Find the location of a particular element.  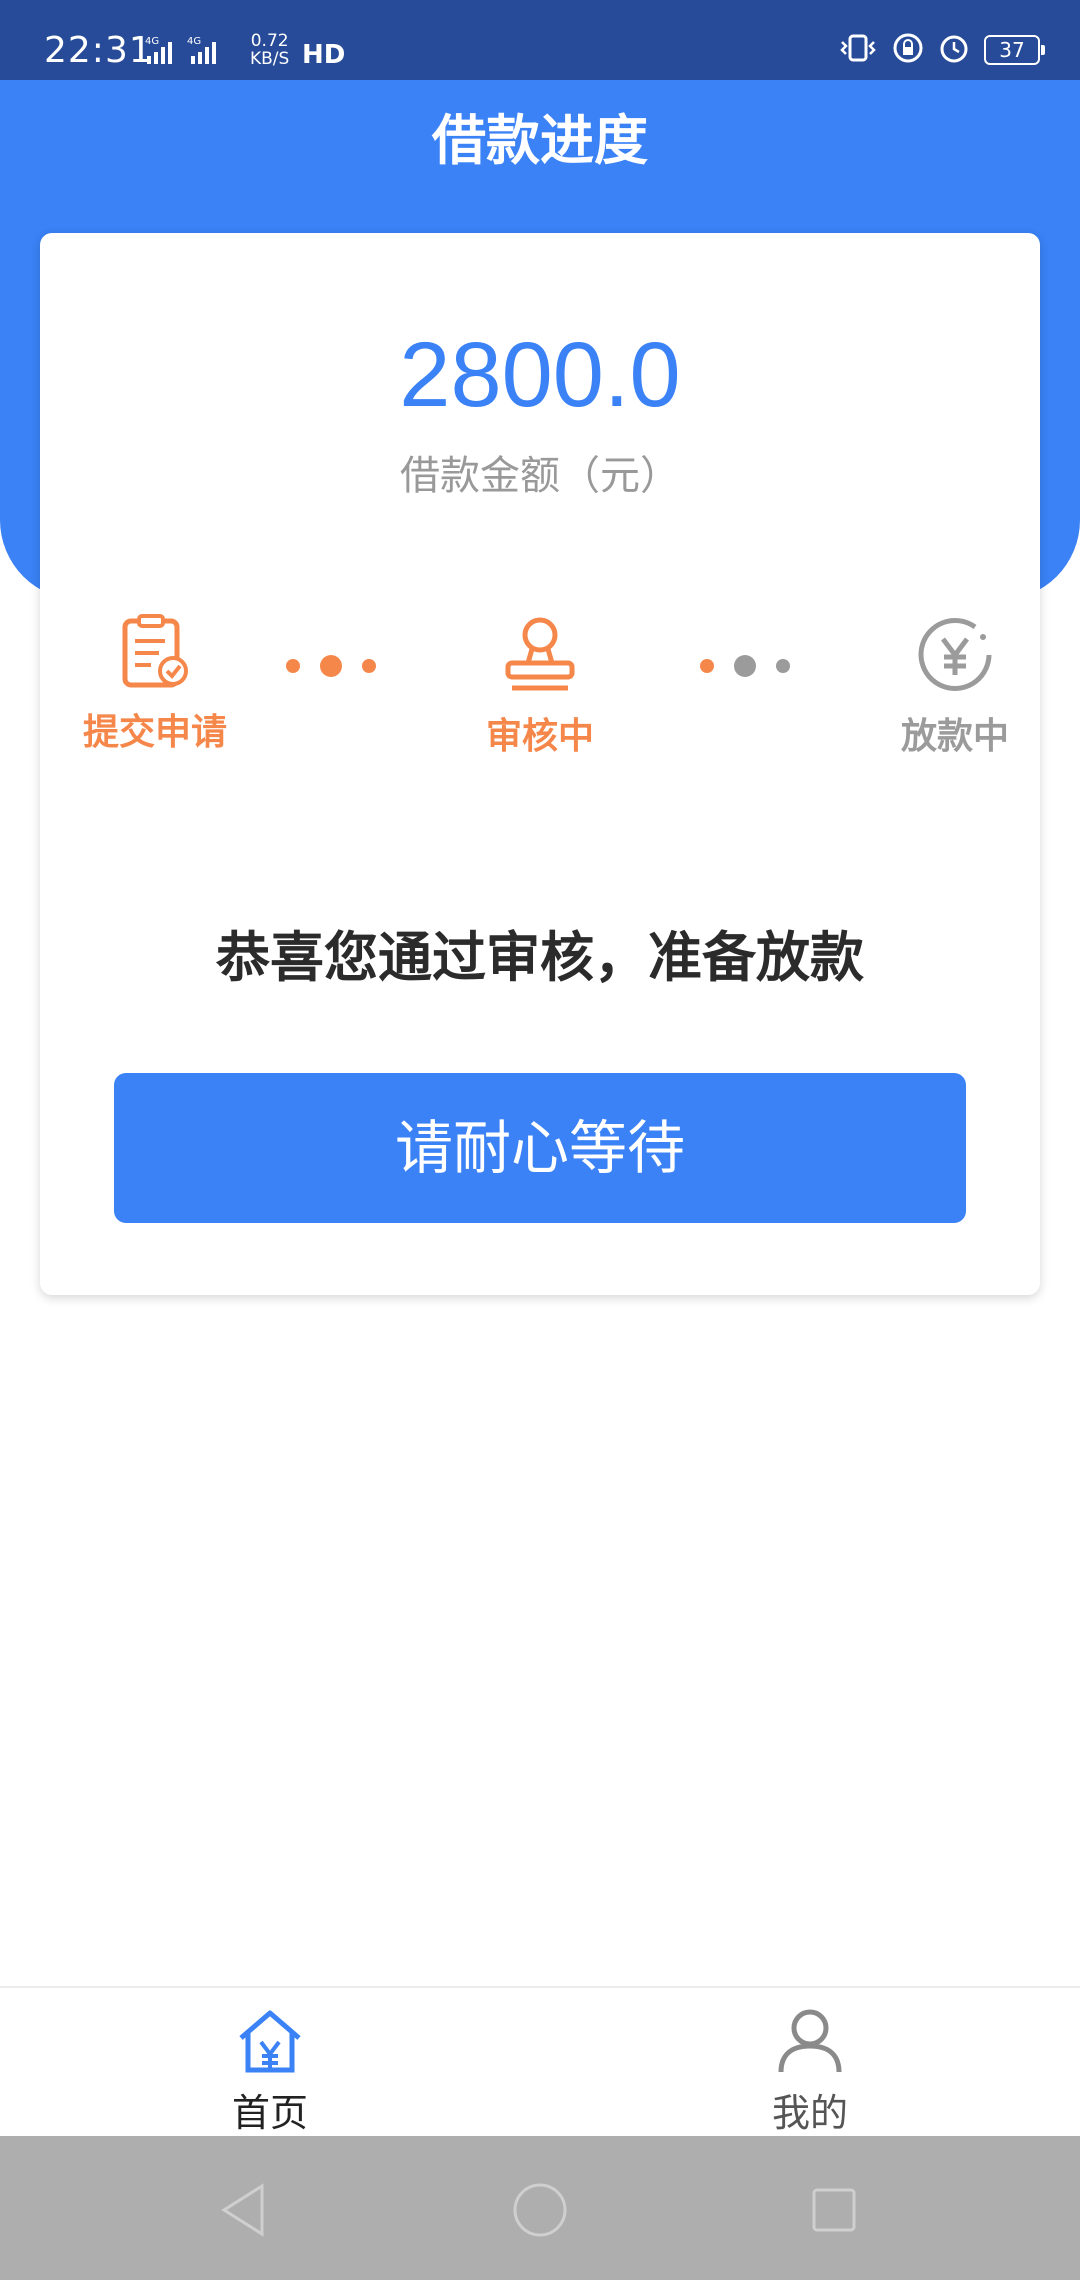

home-yen-icon is located at coordinates (270, 2044).